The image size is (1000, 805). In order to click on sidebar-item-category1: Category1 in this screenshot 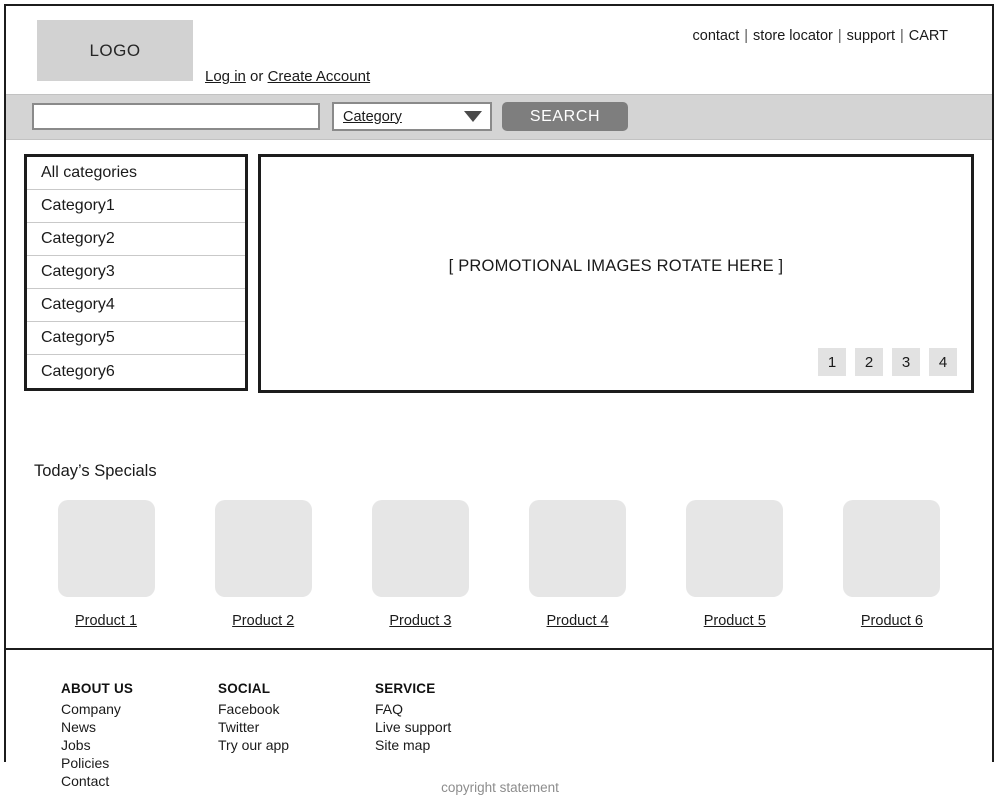, I will do `click(136, 206)`.